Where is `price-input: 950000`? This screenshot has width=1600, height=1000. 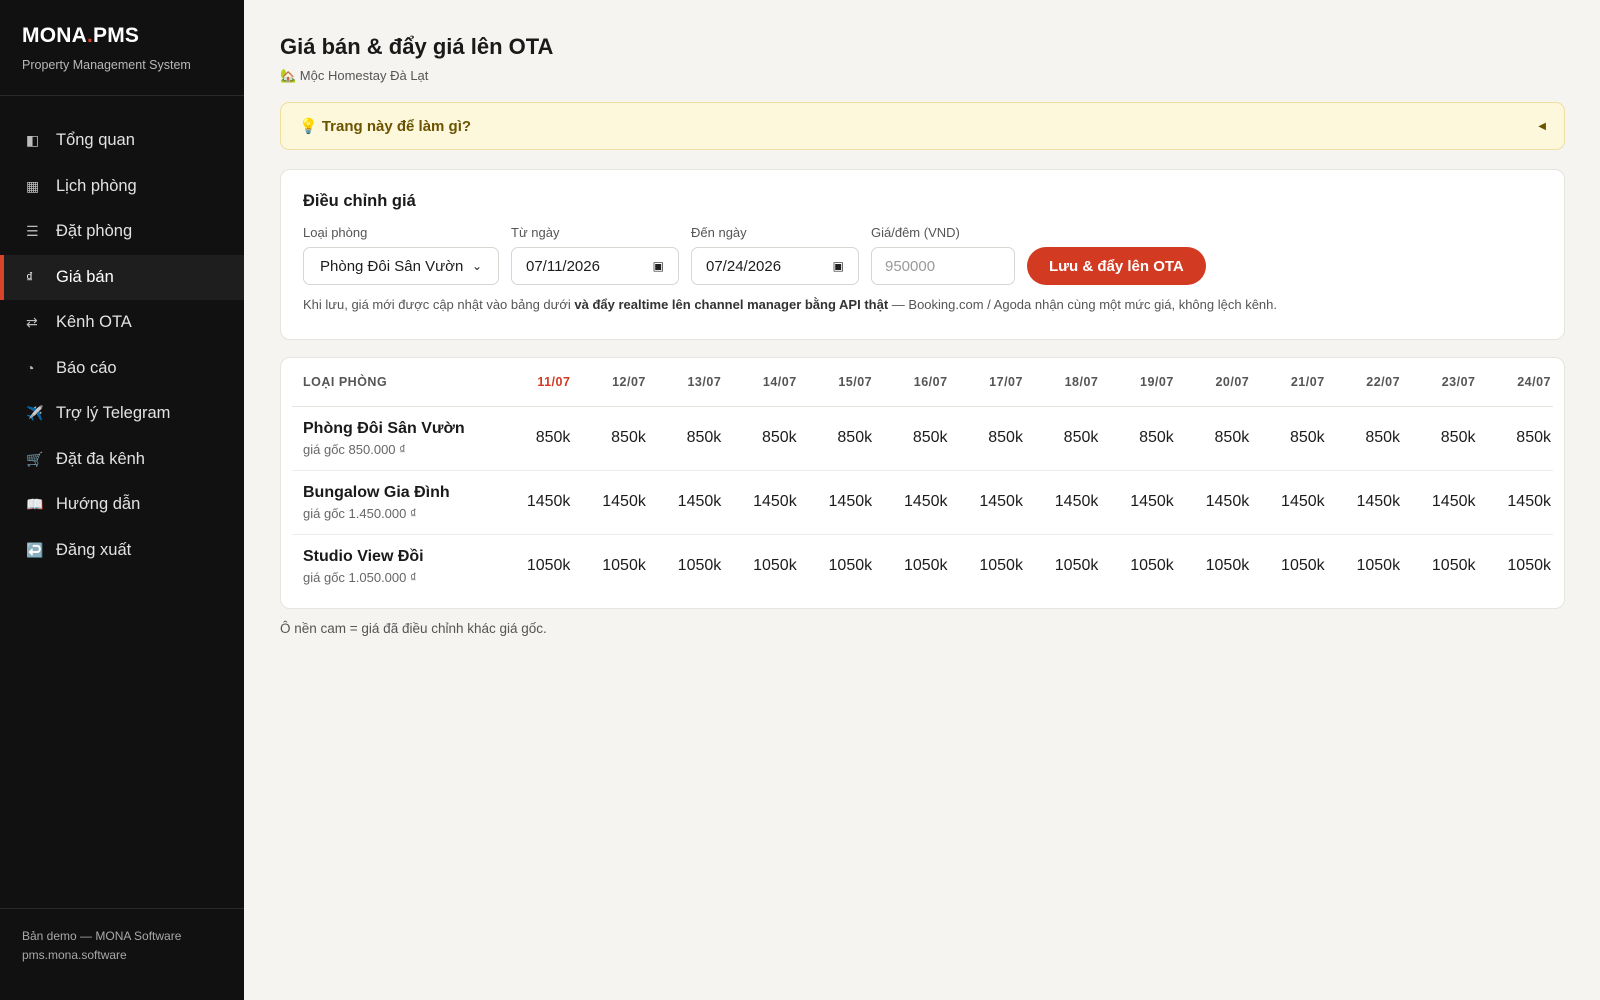 price-input: 950000 is located at coordinates (943, 266).